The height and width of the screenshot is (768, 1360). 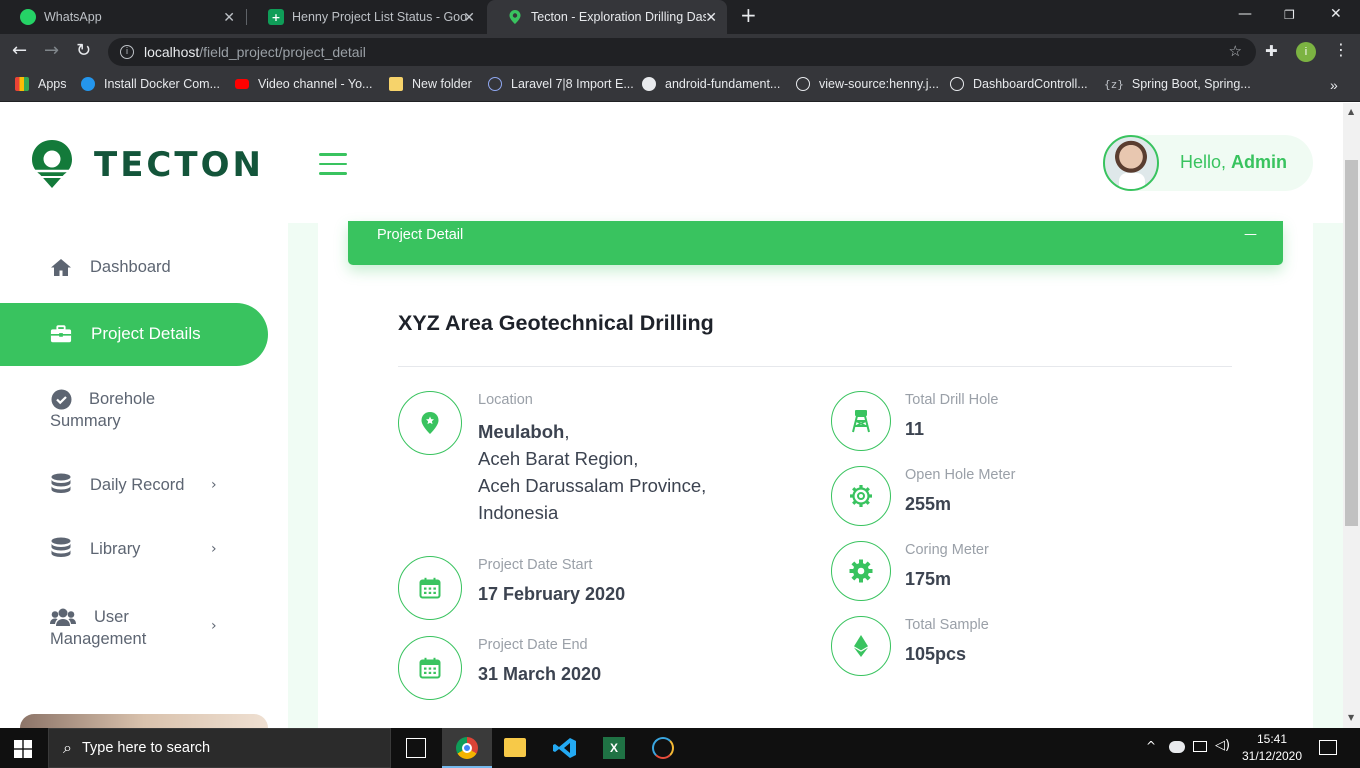 I want to click on greeting-username: Admin, so click(x=1259, y=162).